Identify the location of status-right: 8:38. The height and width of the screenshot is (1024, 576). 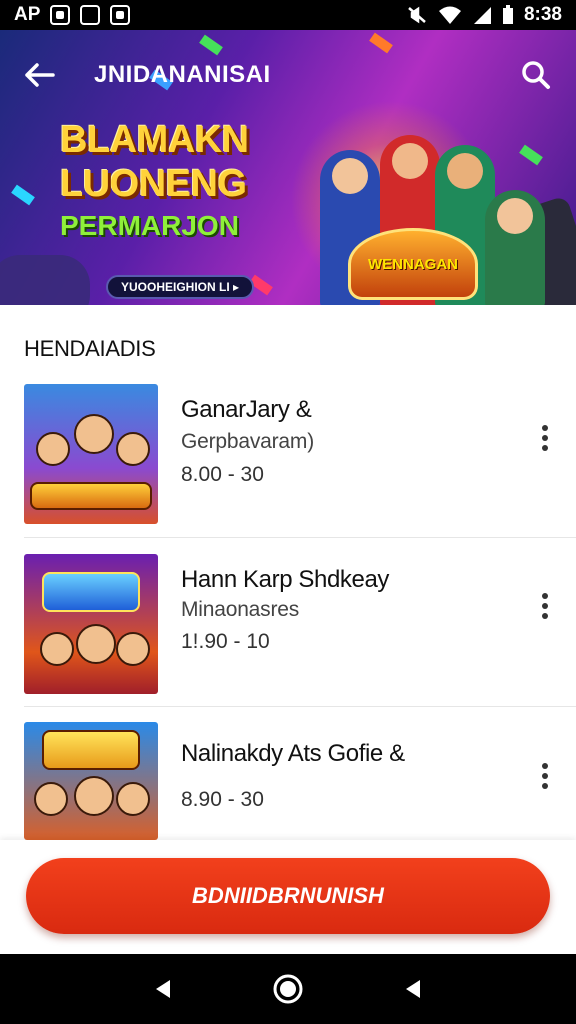
(484, 15).